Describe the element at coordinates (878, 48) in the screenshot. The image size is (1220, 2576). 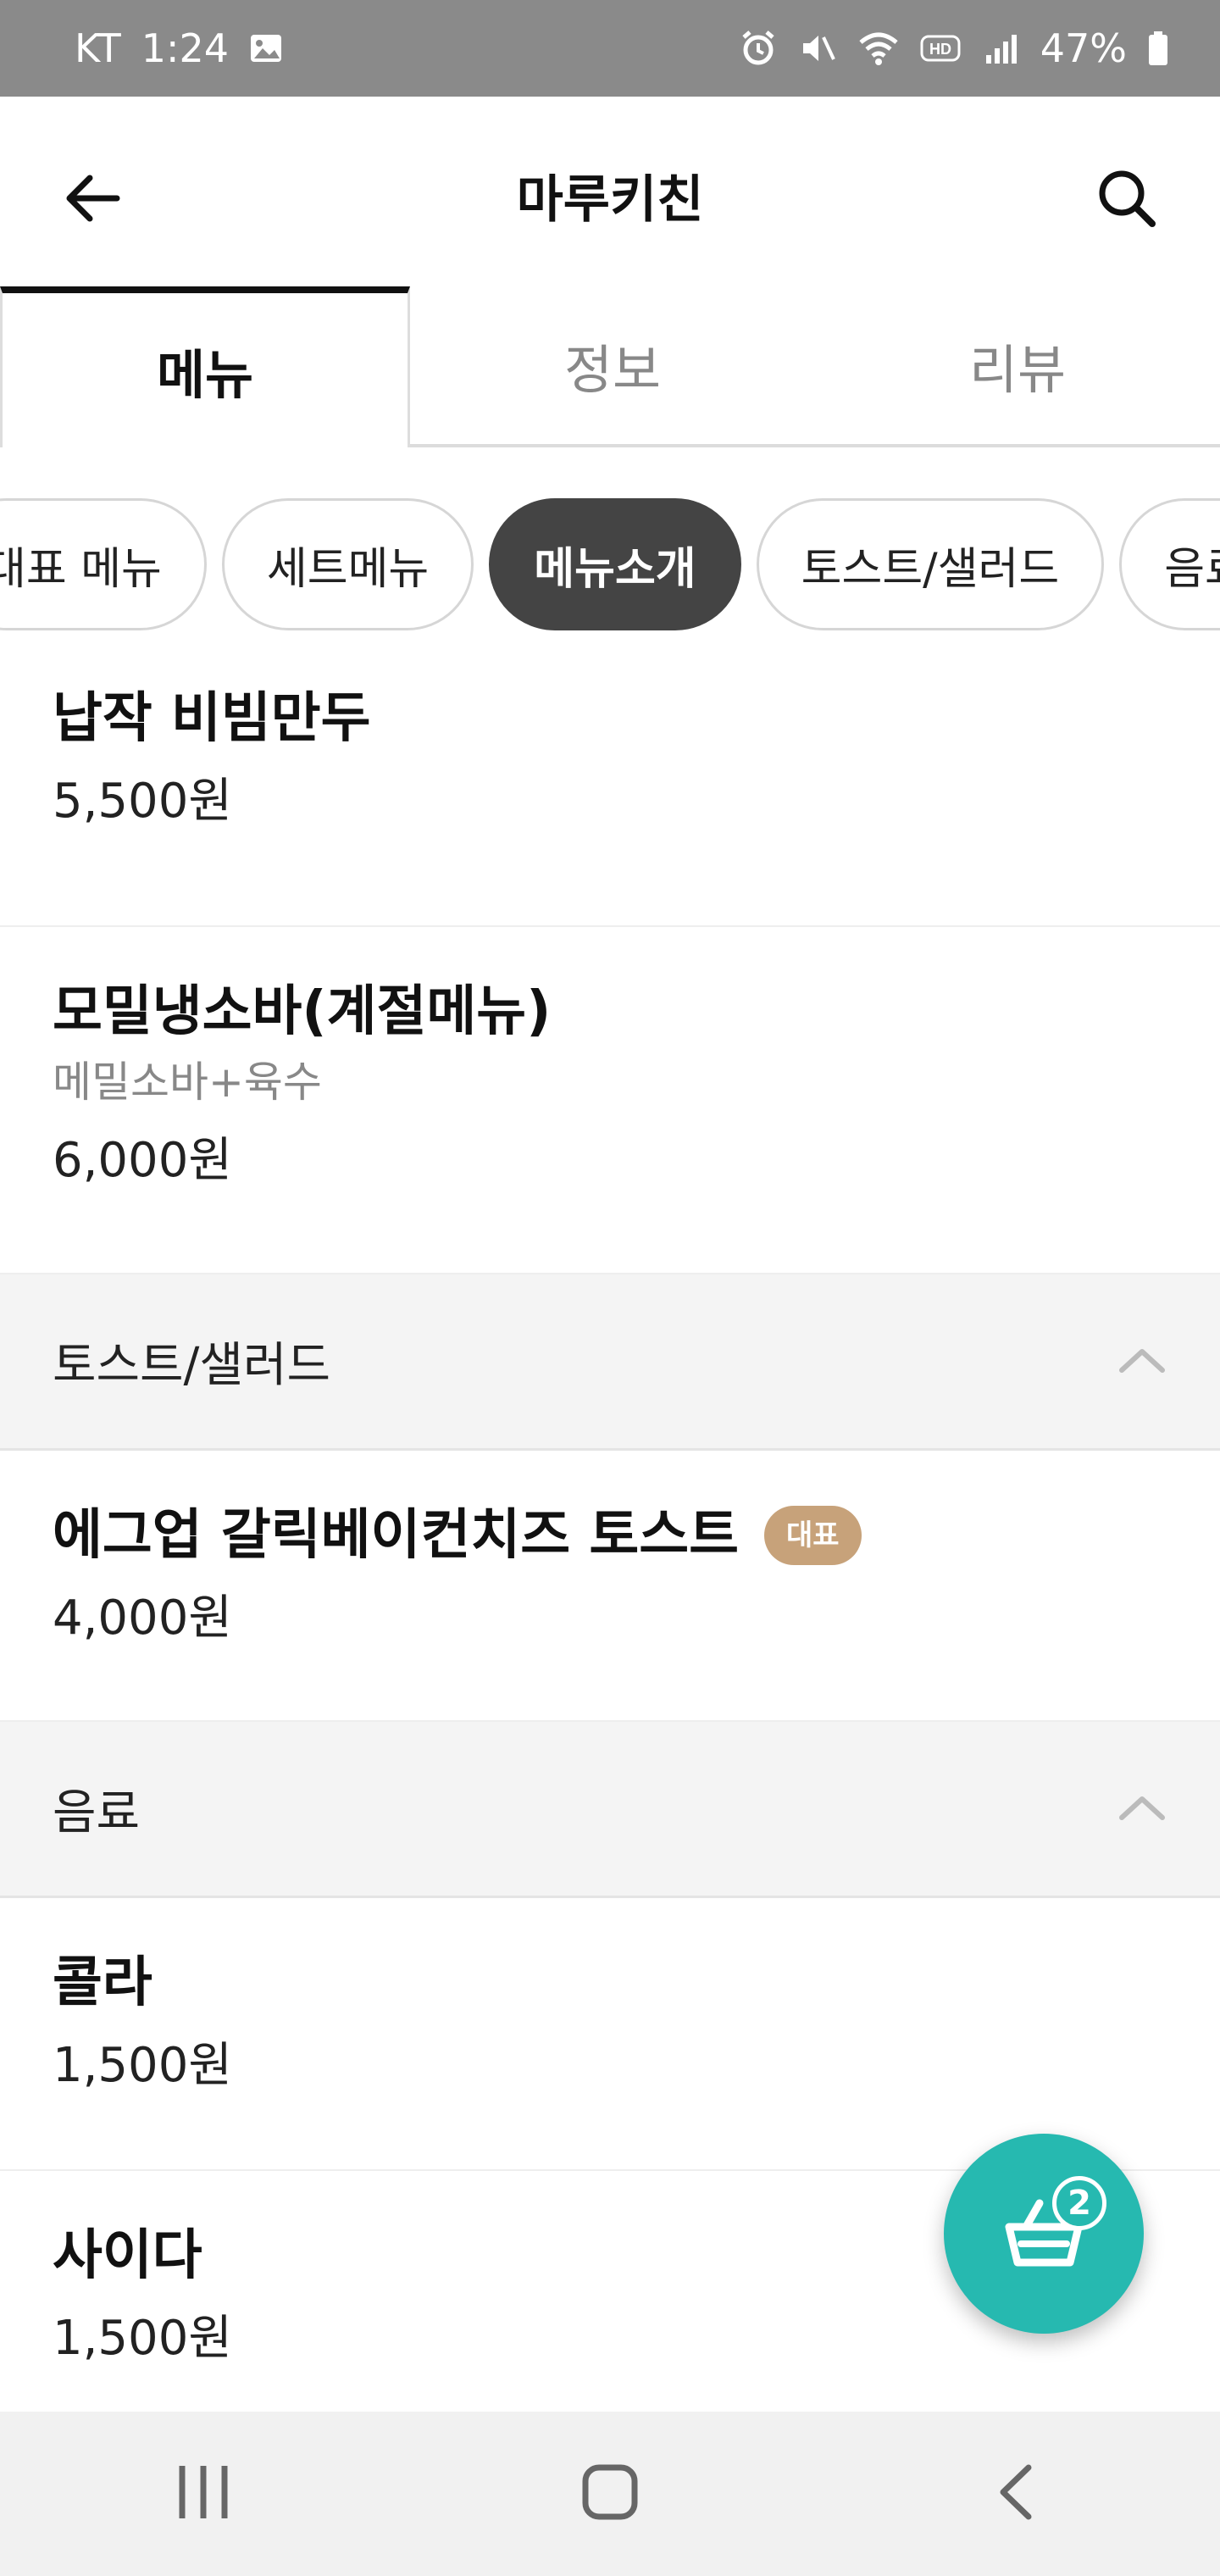
I see `wifi-icon` at that location.